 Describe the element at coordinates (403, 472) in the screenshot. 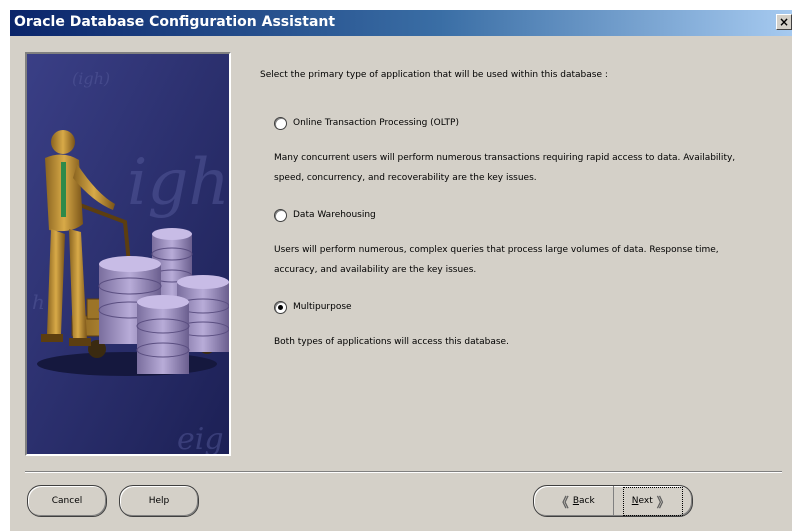

I see `separator-line` at that location.